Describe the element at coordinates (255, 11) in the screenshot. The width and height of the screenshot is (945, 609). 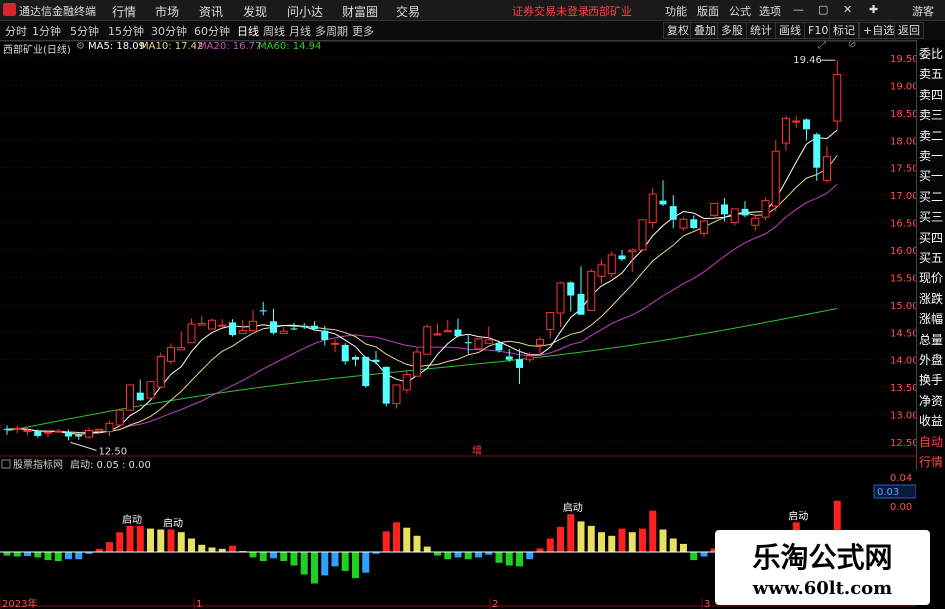
I see `menu-discover: 发现` at that location.